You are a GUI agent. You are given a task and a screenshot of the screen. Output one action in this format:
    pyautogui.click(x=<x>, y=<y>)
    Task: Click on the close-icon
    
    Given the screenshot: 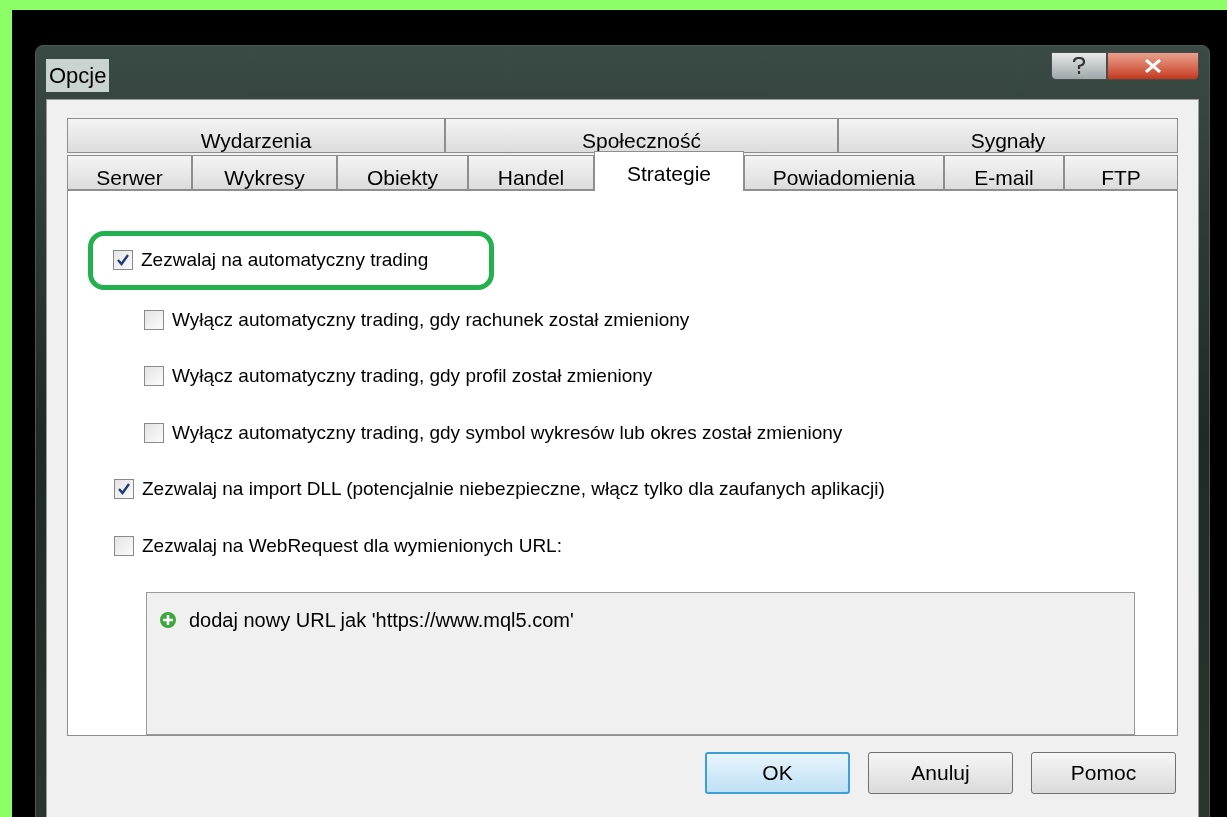 What is the action you would take?
    pyautogui.click(x=1153, y=65)
    